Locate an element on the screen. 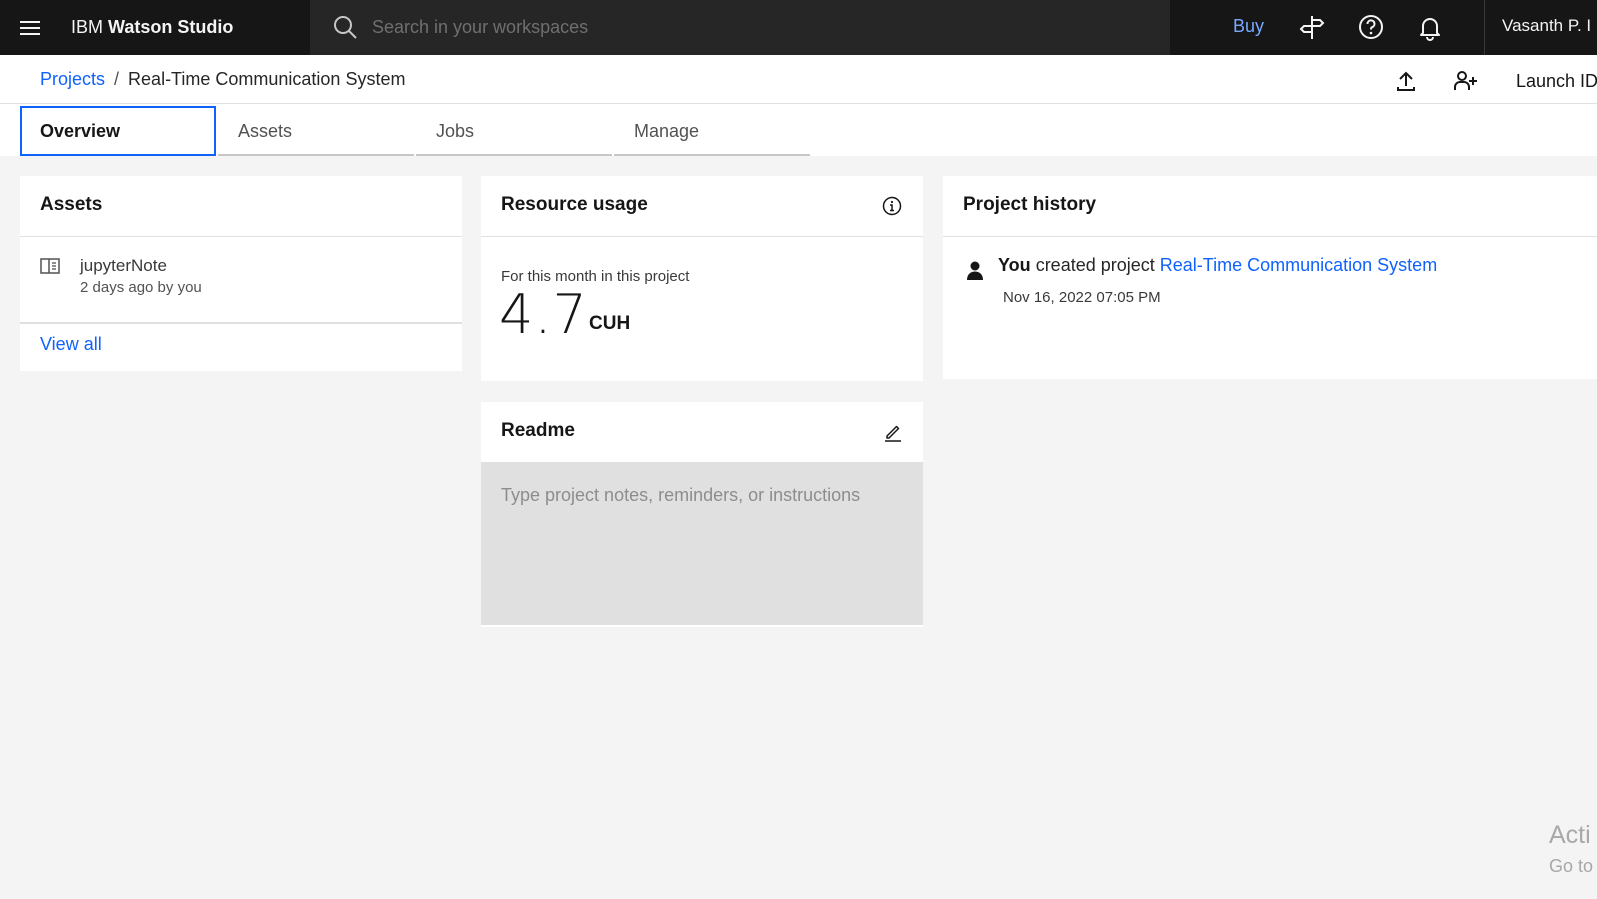 This screenshot has width=1597, height=899. asset-name: jupyterNote is located at coordinates (123, 266).